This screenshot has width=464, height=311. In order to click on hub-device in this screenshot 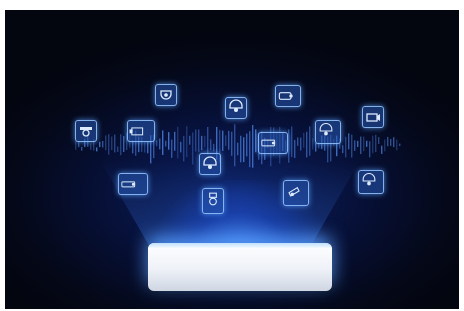, I will do `click(240, 267)`.